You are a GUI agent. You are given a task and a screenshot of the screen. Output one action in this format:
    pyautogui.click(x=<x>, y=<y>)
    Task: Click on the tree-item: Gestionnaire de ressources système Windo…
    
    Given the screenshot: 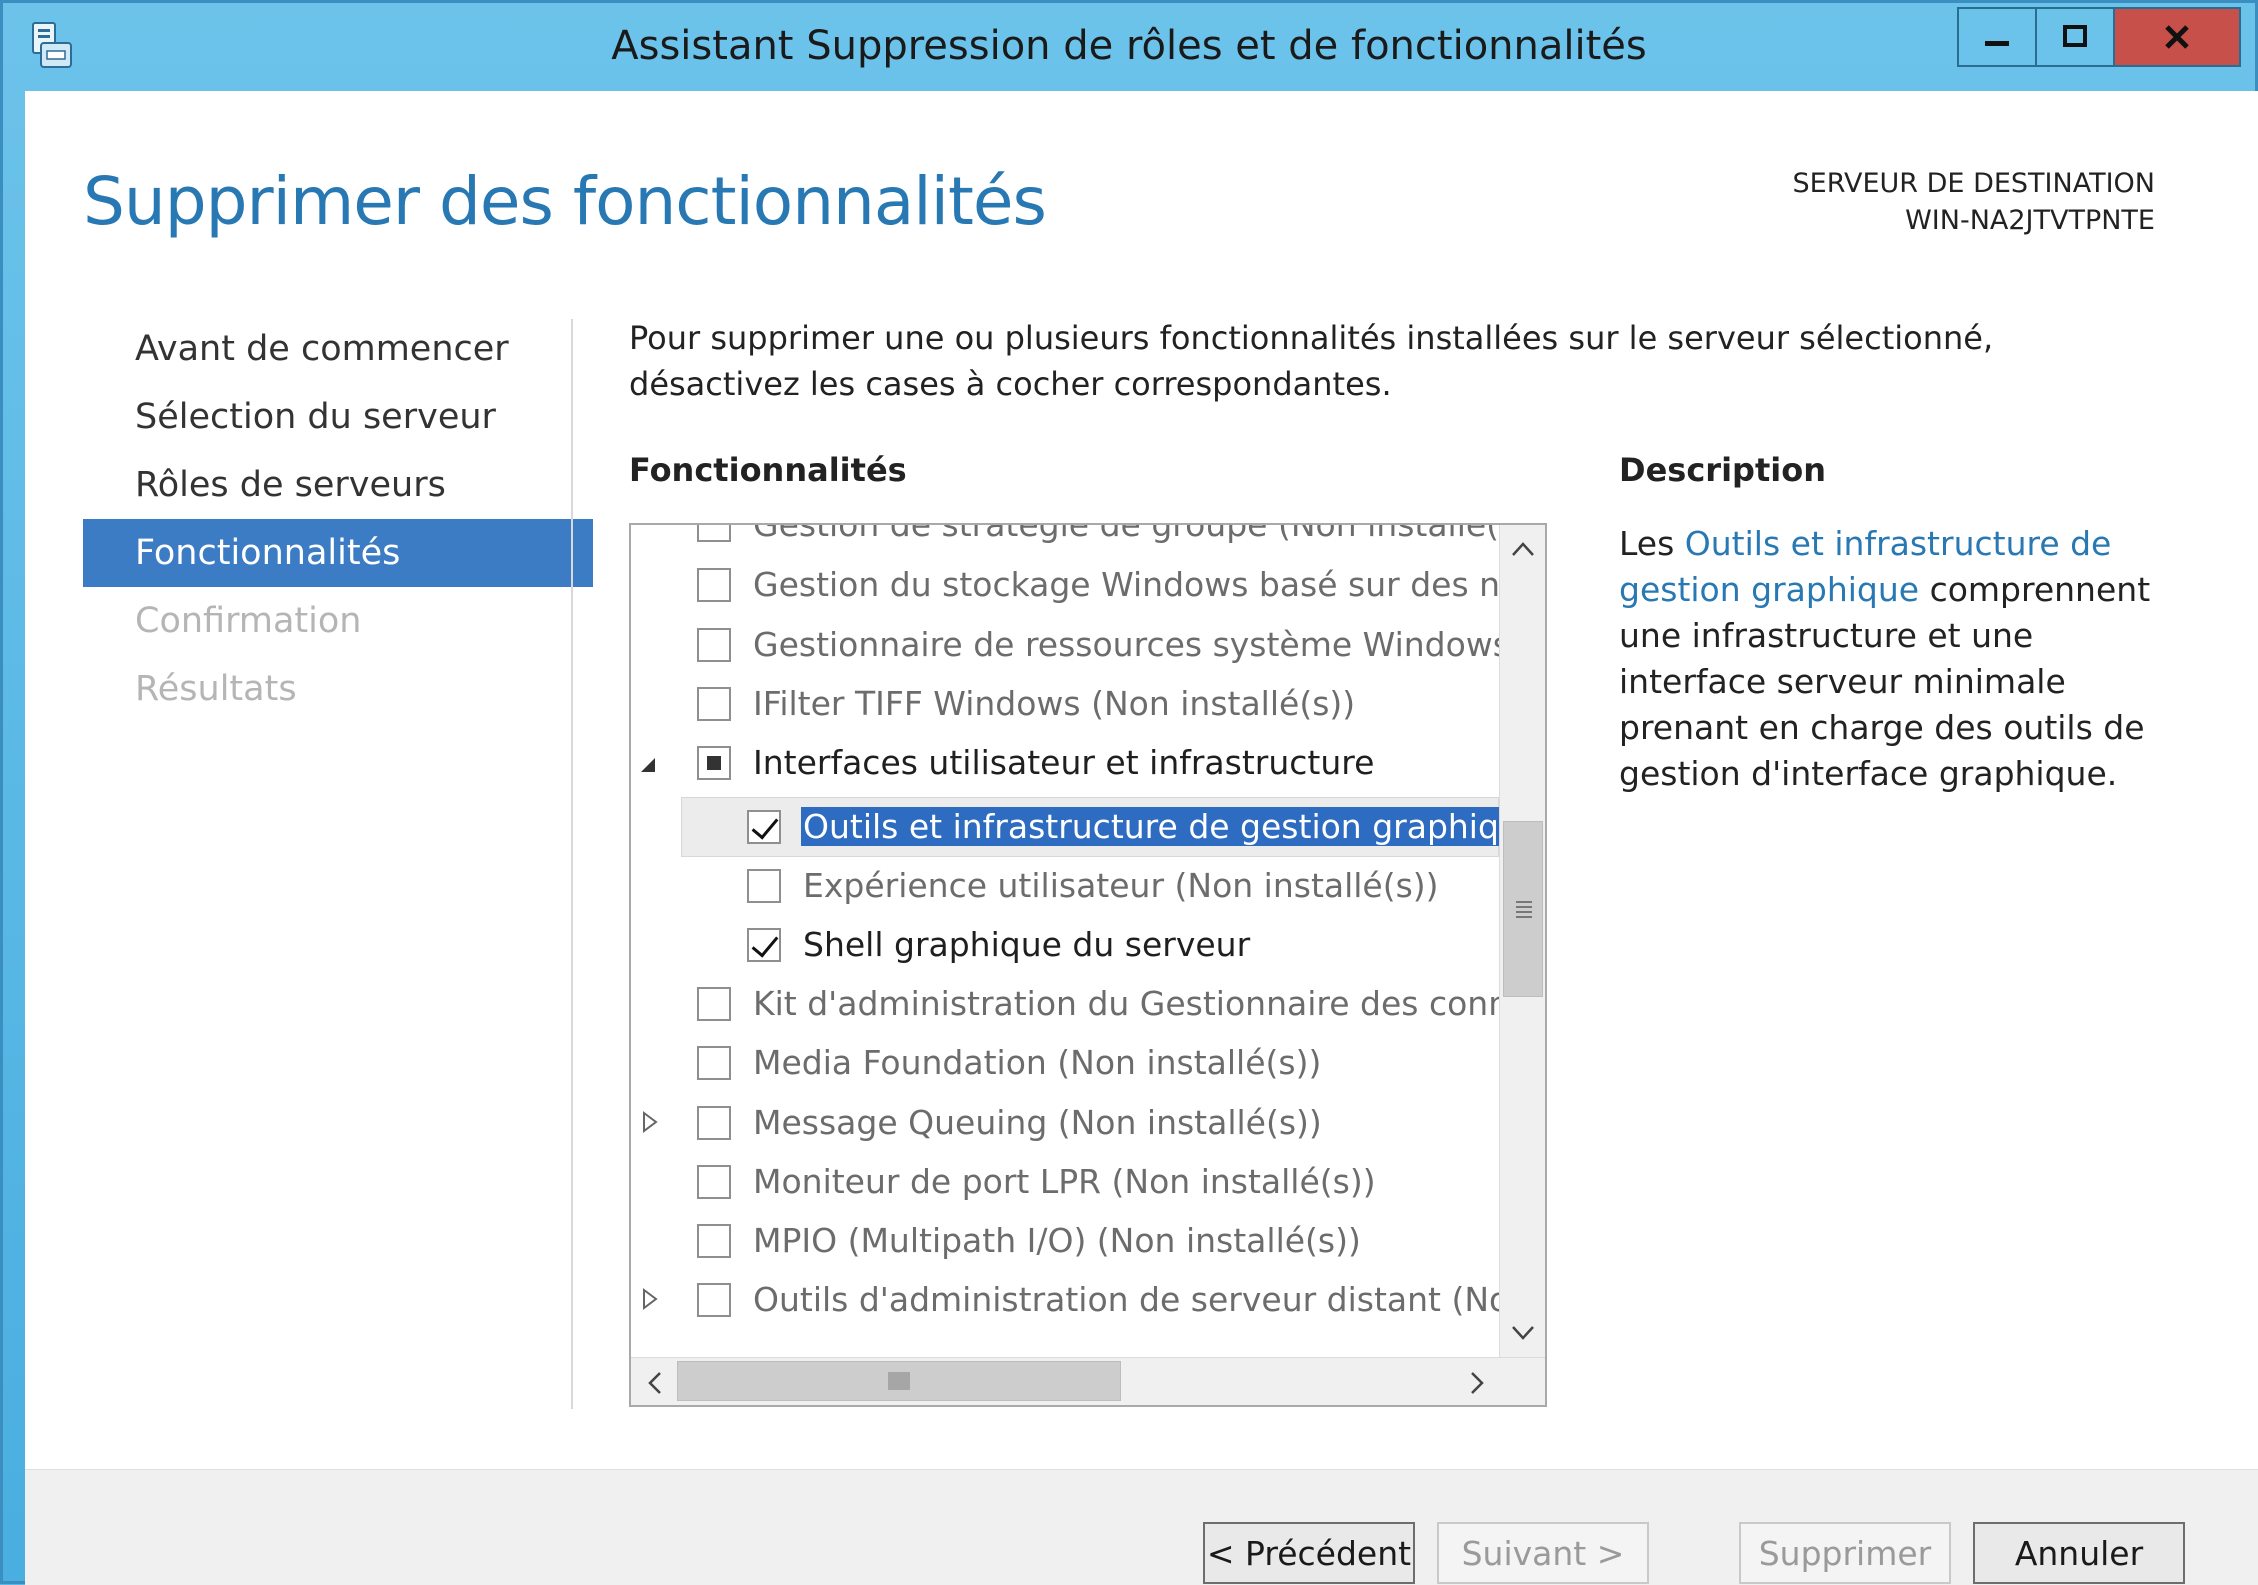 What is the action you would take?
    pyautogui.click(x=1065, y=644)
    